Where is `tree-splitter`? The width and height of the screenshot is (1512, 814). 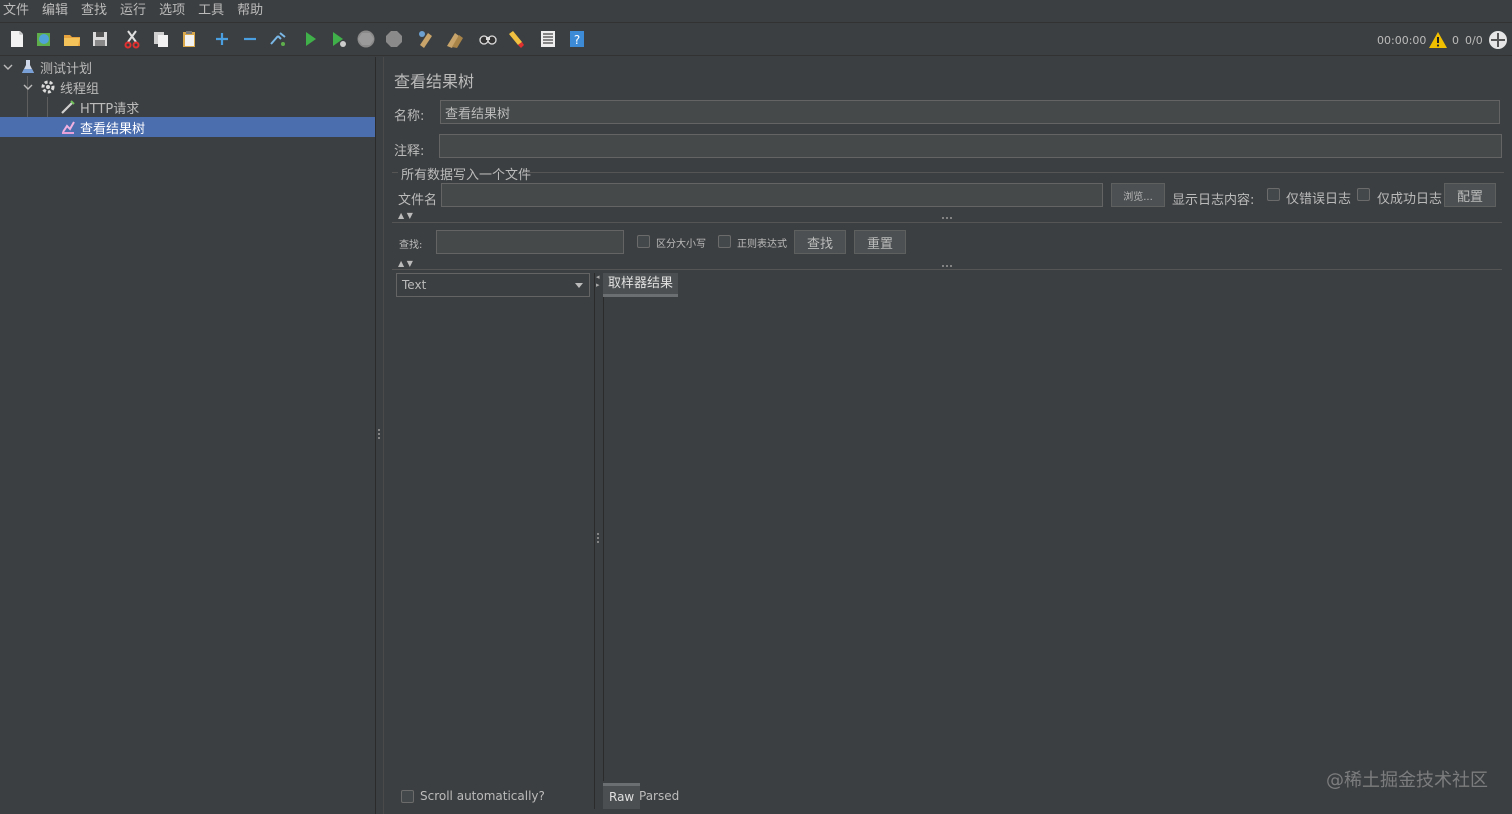
tree-splitter is located at coordinates (379, 435).